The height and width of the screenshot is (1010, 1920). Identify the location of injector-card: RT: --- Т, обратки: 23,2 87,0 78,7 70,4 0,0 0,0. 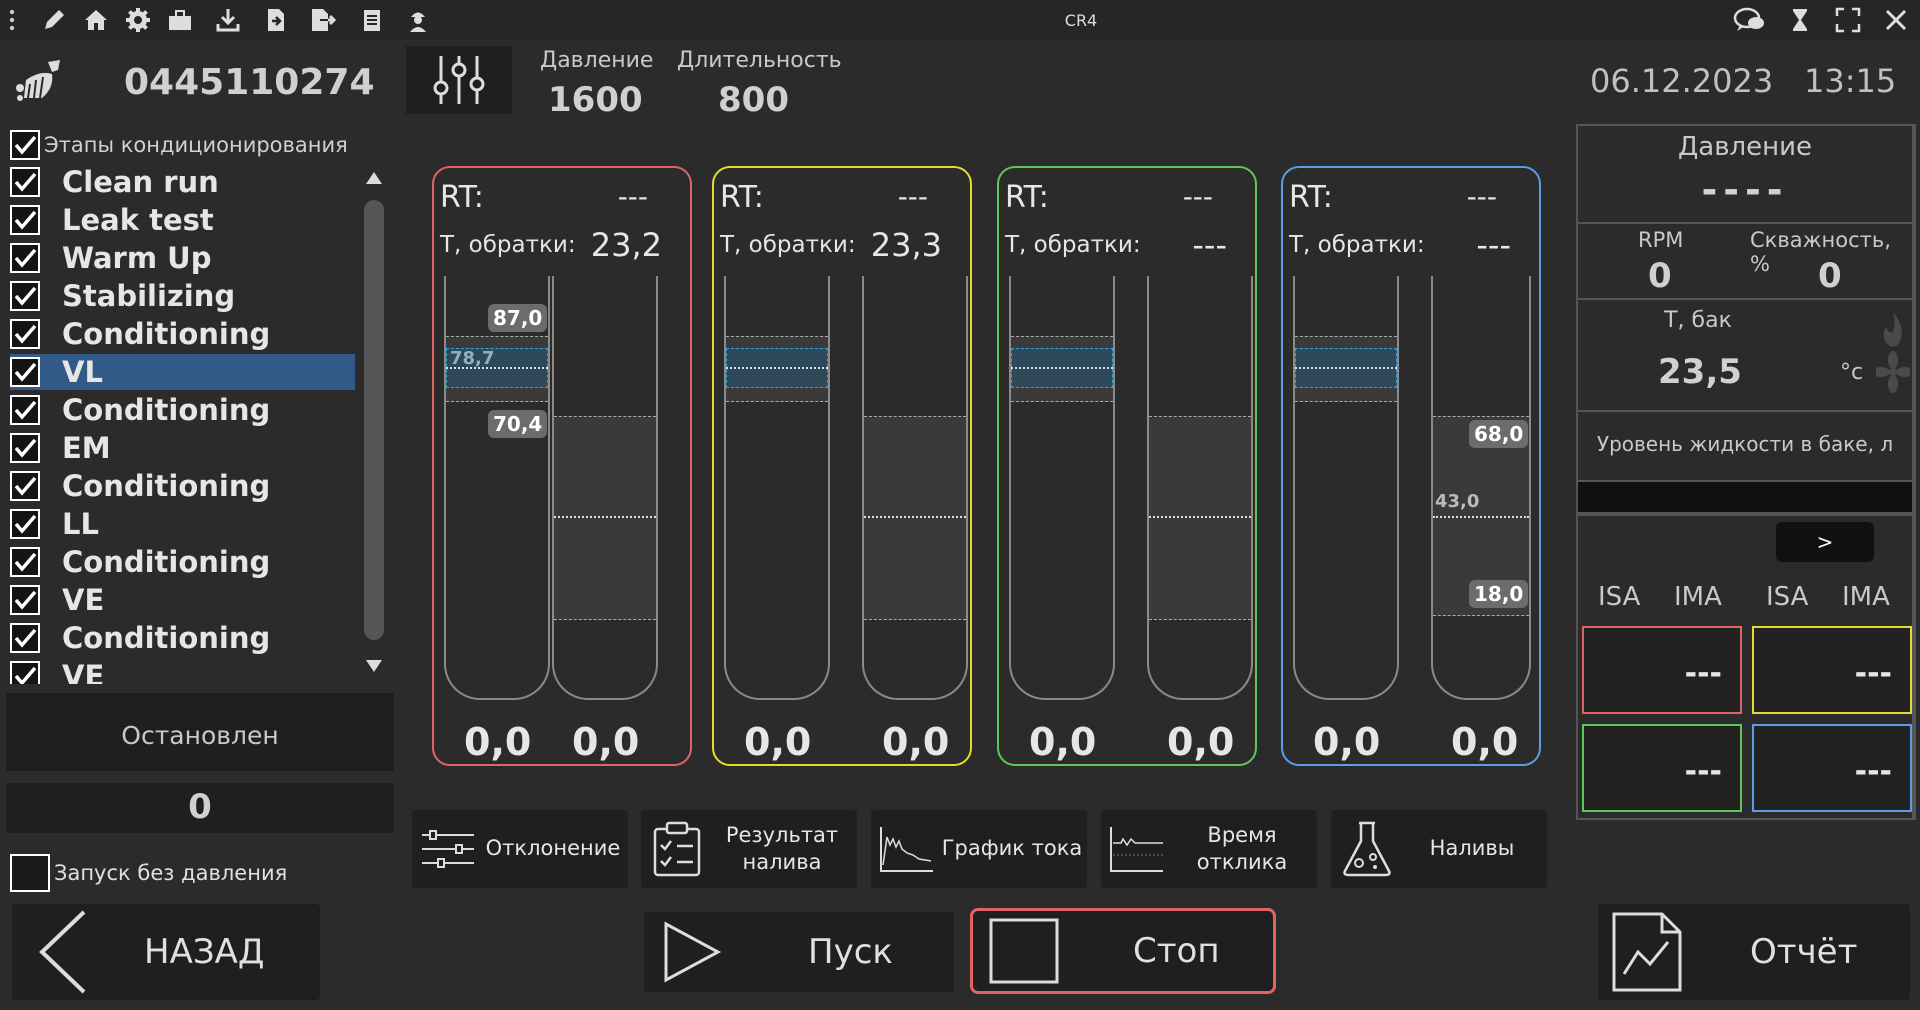
(562, 466).